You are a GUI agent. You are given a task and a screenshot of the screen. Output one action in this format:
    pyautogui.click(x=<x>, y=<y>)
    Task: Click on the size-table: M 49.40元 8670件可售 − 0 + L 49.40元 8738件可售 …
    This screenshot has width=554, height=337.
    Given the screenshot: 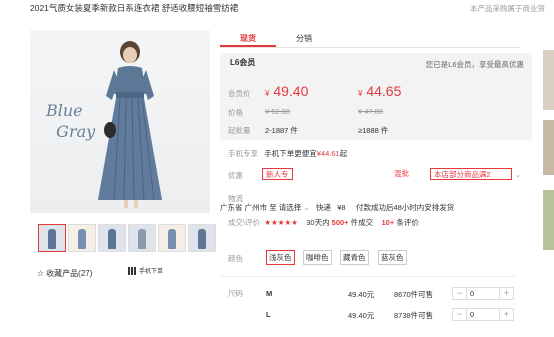 What is the action you would take?
    pyautogui.click(x=368, y=301)
    